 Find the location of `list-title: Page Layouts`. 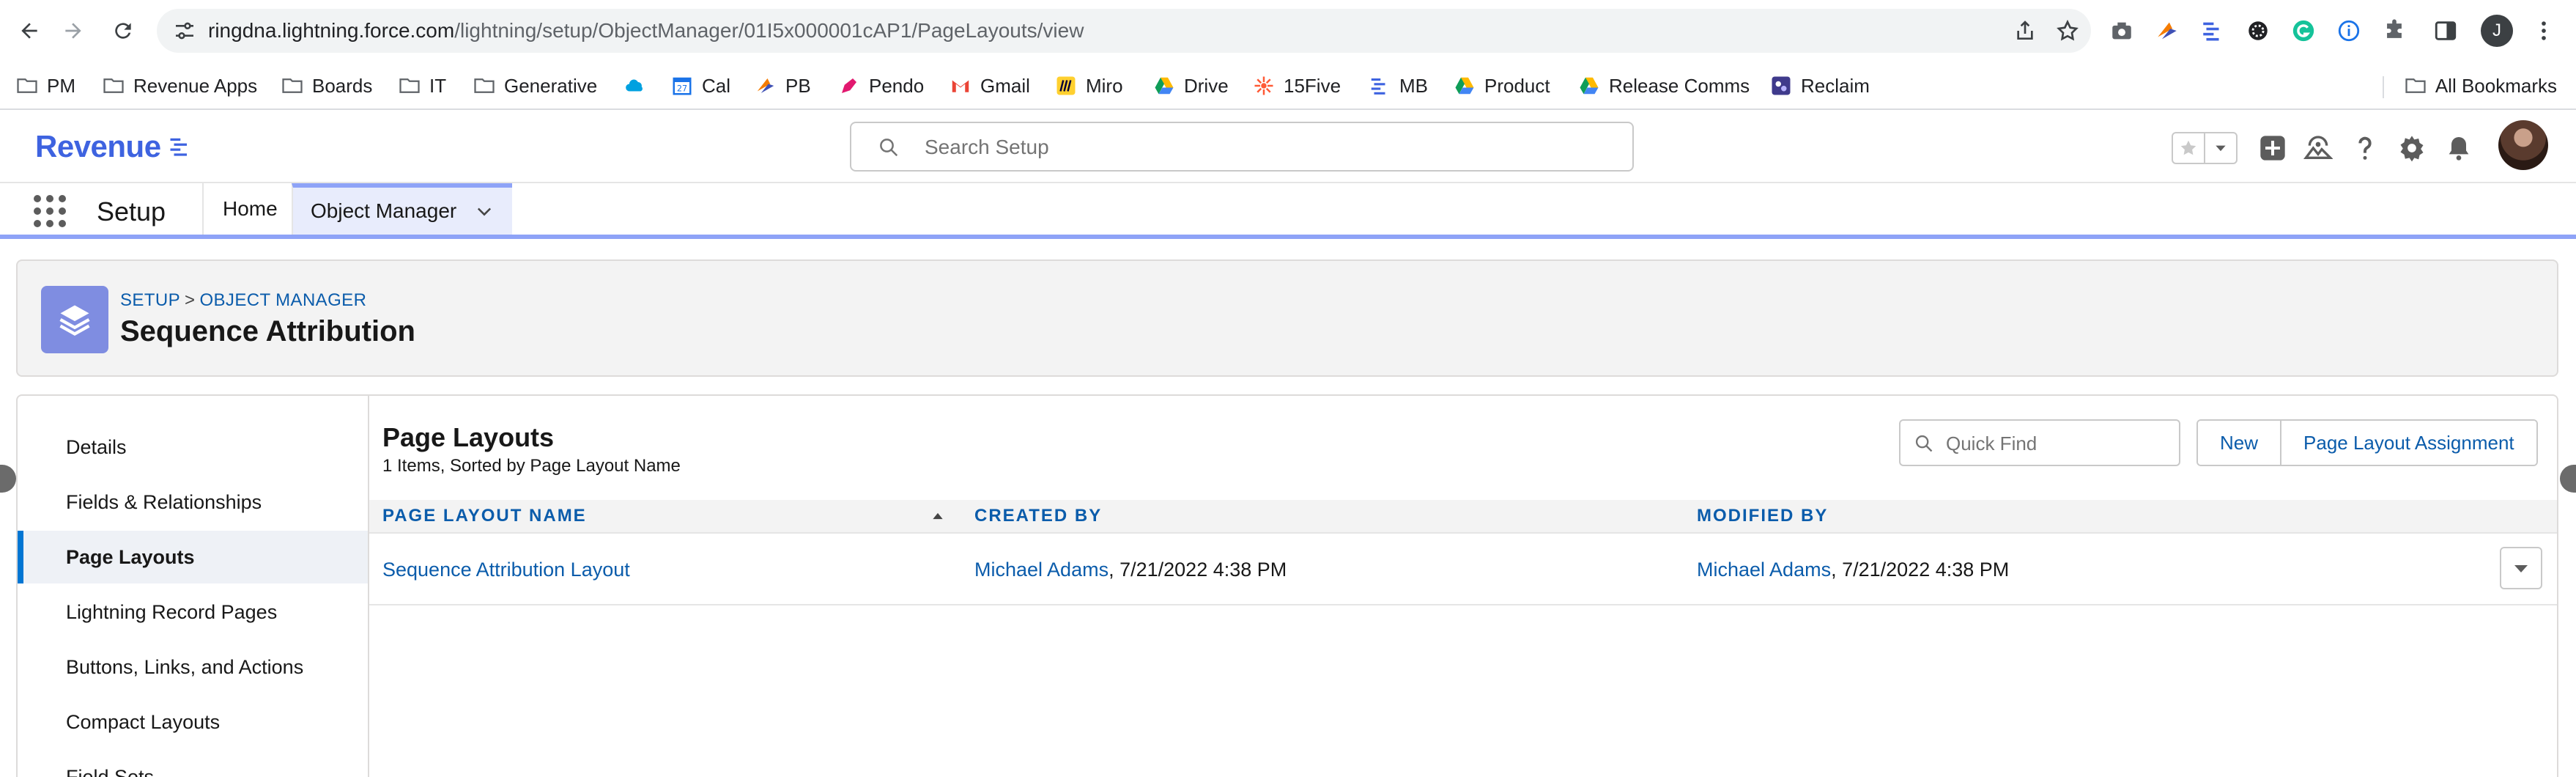

list-title: Page Layouts is located at coordinates (468, 437).